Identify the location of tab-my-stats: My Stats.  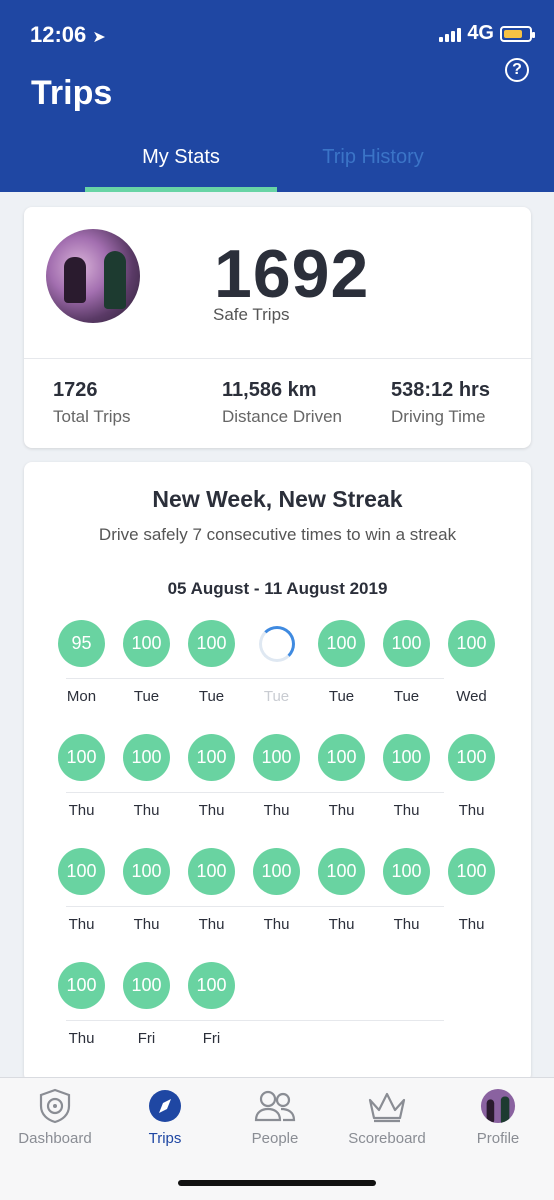
(181, 157).